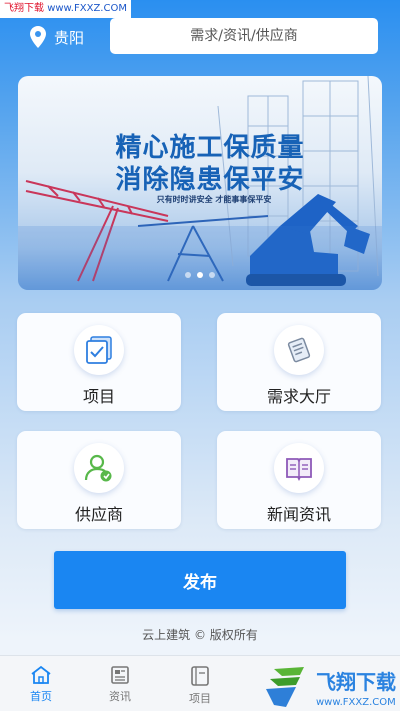  I want to click on banner-subtitle: 只有时时讲安全 才能事事保平安, so click(214, 199).